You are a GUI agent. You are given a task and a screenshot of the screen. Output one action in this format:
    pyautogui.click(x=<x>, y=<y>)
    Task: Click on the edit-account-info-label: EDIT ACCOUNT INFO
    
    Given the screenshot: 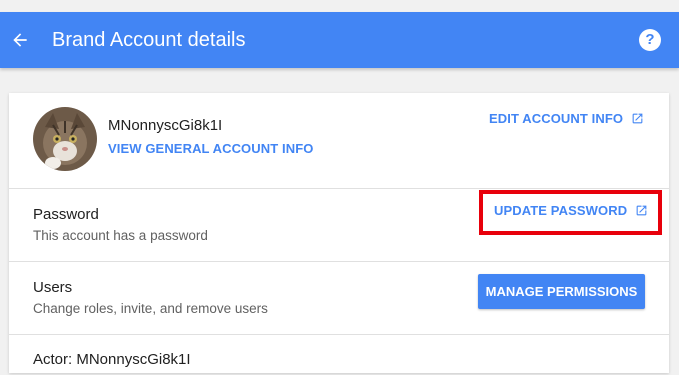 What is the action you would take?
    pyautogui.click(x=556, y=118)
    